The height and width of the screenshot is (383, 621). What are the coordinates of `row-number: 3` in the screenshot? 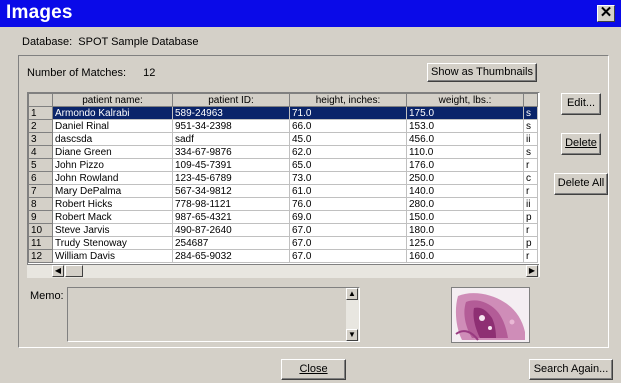 It's located at (40, 139).